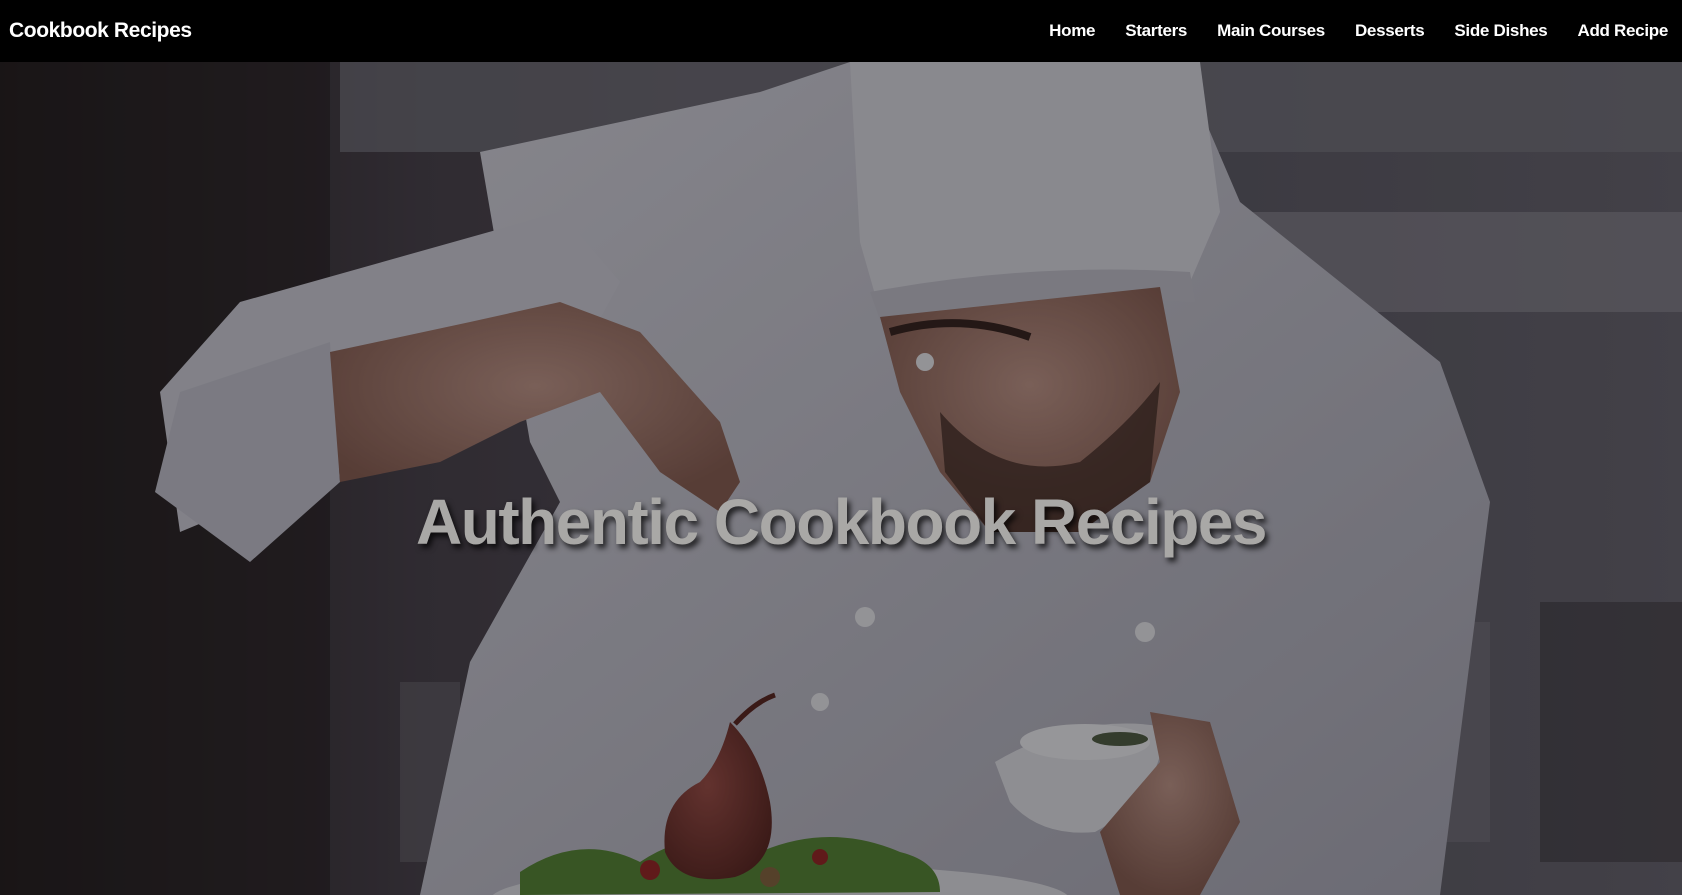 The image size is (1682, 895). What do you see at coordinates (842, 522) in the screenshot?
I see `hero-title: Authentic Cookbook Recipes` at bounding box center [842, 522].